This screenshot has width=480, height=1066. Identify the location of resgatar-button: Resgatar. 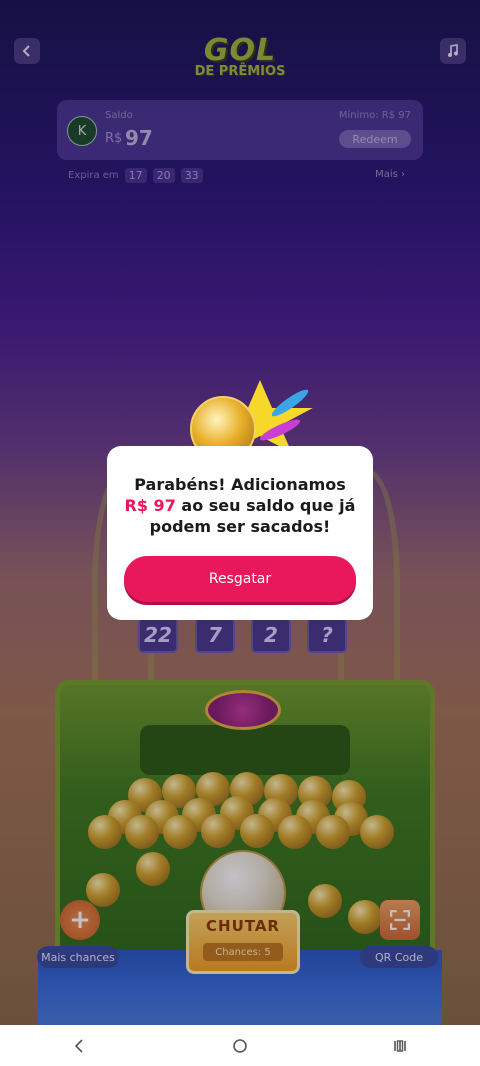
(240, 579).